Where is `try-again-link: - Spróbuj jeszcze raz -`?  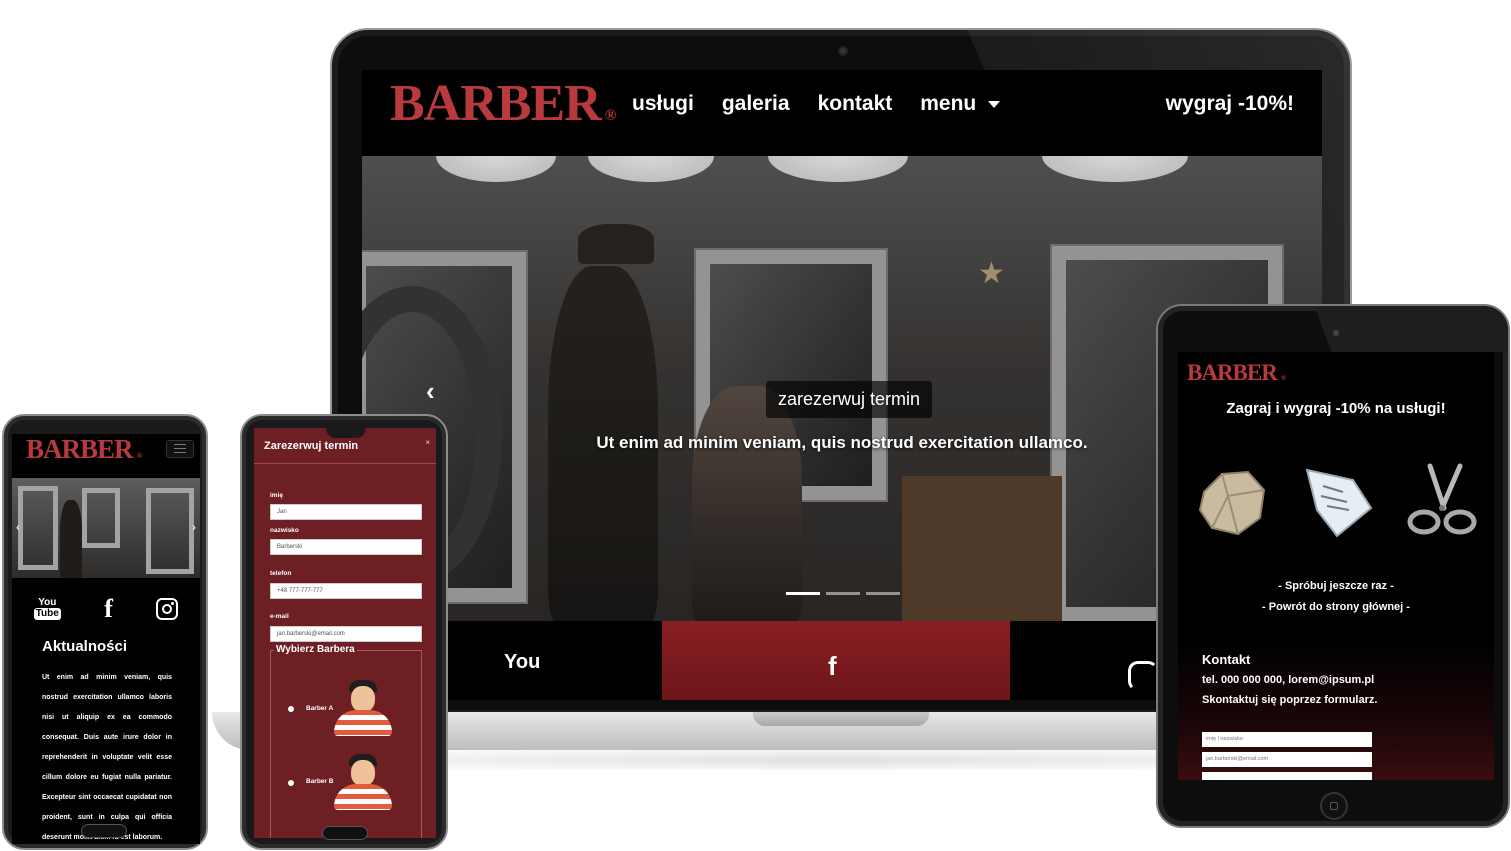 try-again-link: - Spróbuj jeszcze raz - is located at coordinates (1336, 586).